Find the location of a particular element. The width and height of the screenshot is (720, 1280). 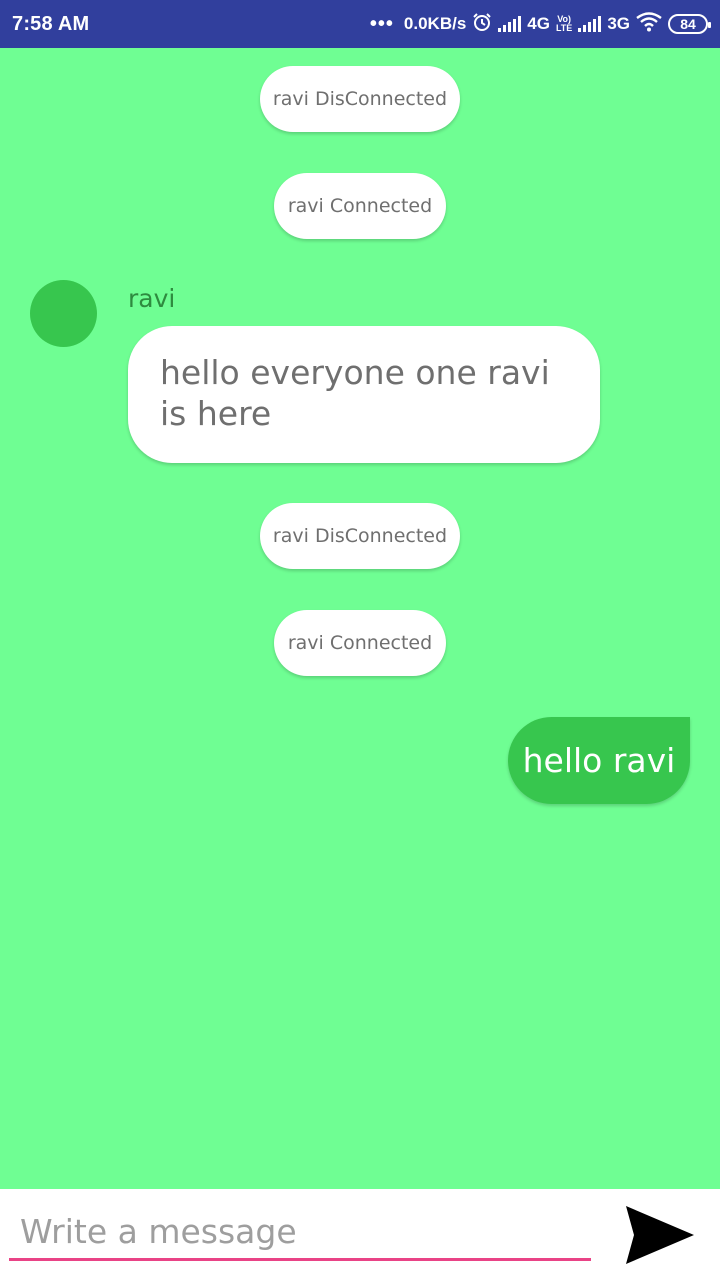

more-notifications-icon: ••• is located at coordinates (381, 23).